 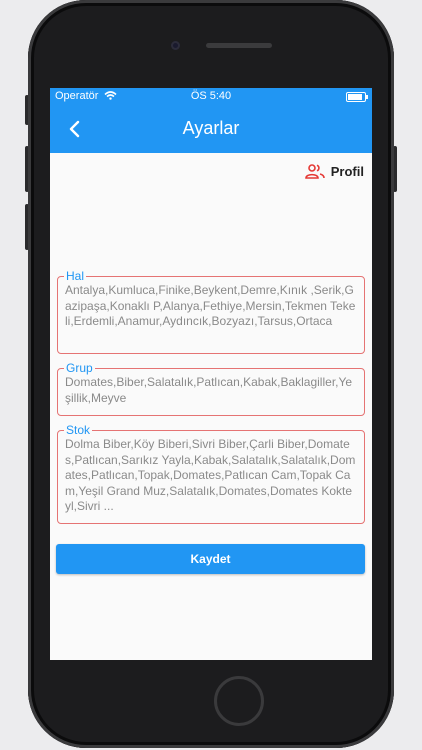 I want to click on profile-label: Profil, so click(x=347, y=171).